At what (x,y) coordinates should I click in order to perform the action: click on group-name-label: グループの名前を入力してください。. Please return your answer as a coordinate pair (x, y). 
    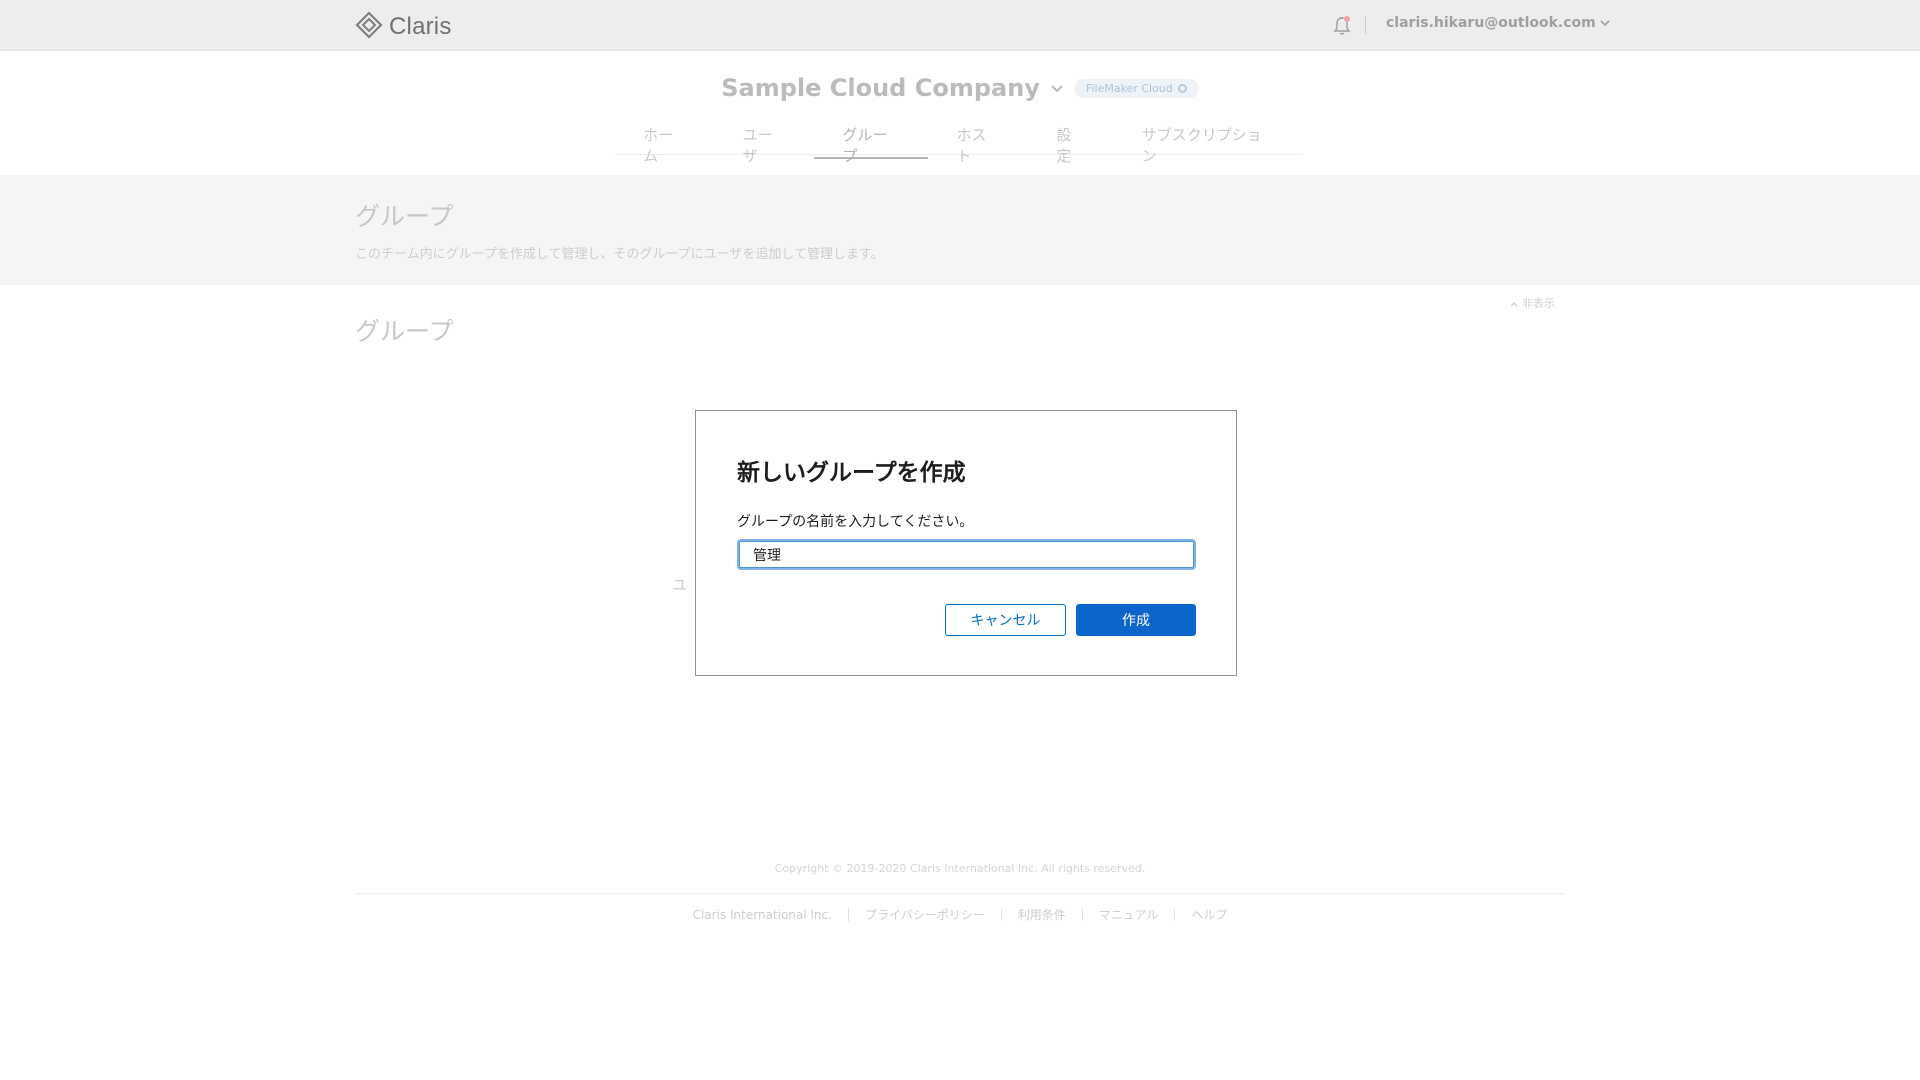
    Looking at the image, I should click on (855, 522).